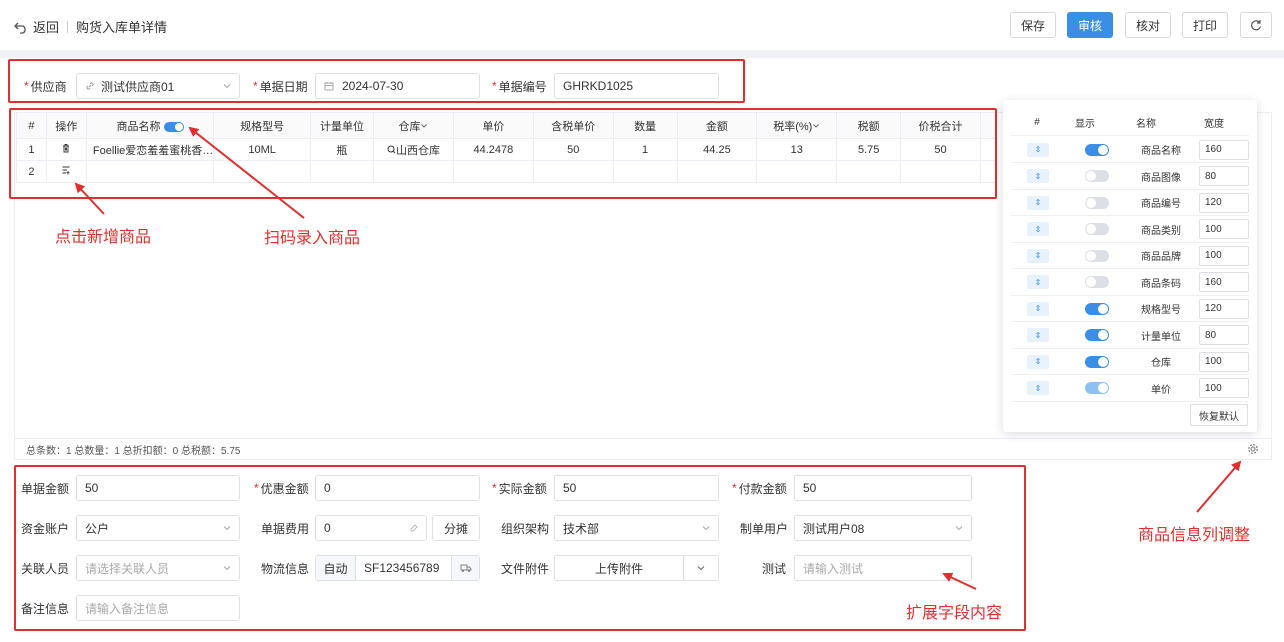  I want to click on annotation-extend-fields: 扩展字段内容, so click(954, 612).